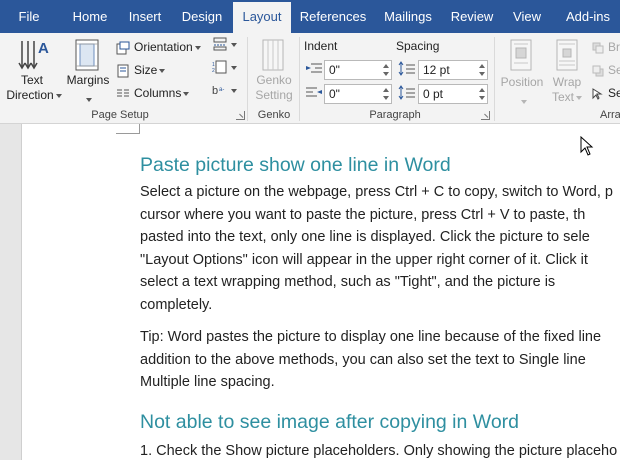 This screenshot has height=460, width=620. Describe the element at coordinates (522, 82) in the screenshot. I see `position-label: Position` at that location.